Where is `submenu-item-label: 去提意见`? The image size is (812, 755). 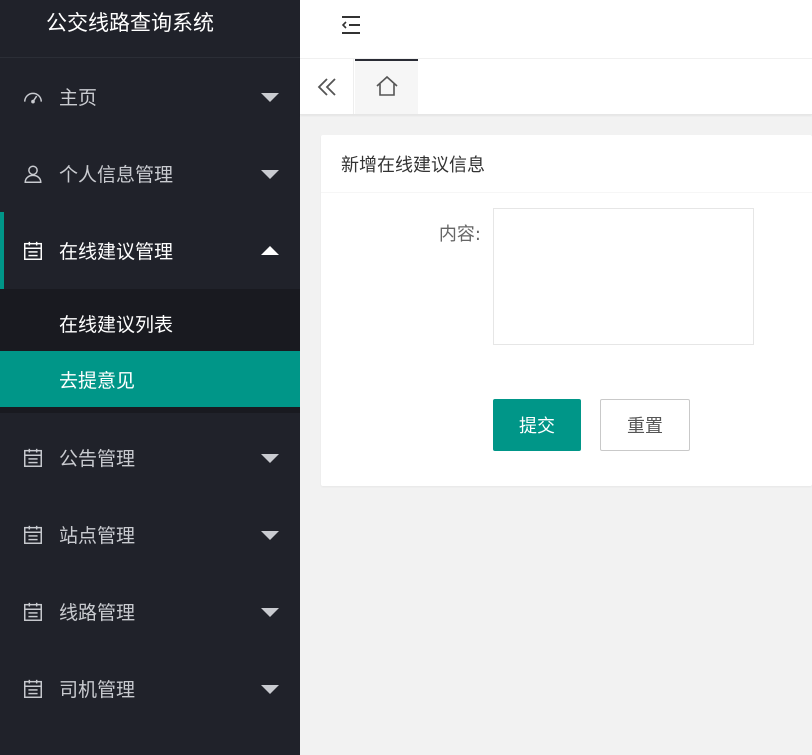
submenu-item-label: 去提意见 is located at coordinates (97, 380).